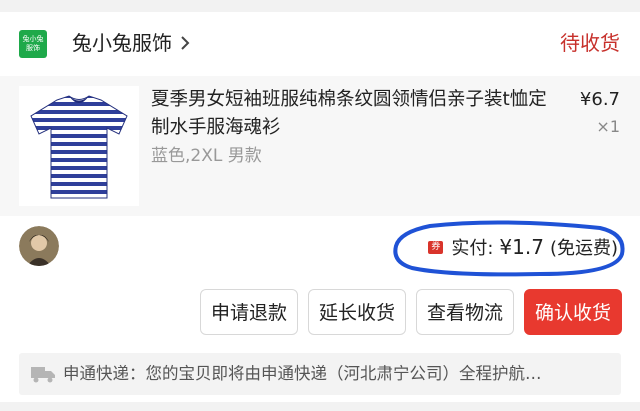 This screenshot has height=411, width=640. I want to click on shop-name: 兔小兔服饰, so click(122, 43).